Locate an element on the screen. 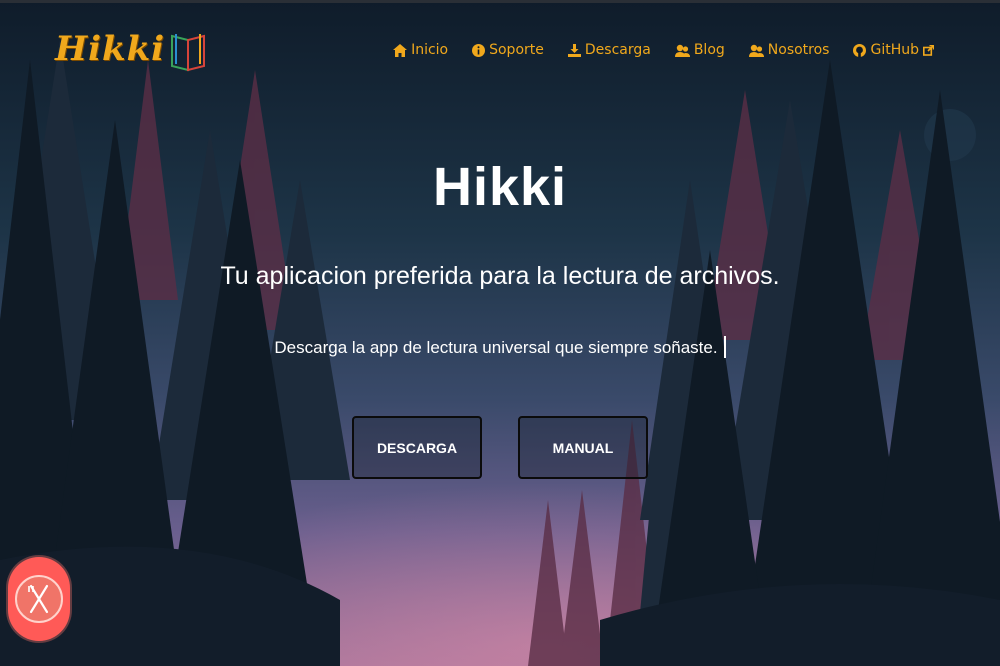 Image resolution: width=1000 pixels, height=666 pixels. close-utensils-icon is located at coordinates (38, 599).